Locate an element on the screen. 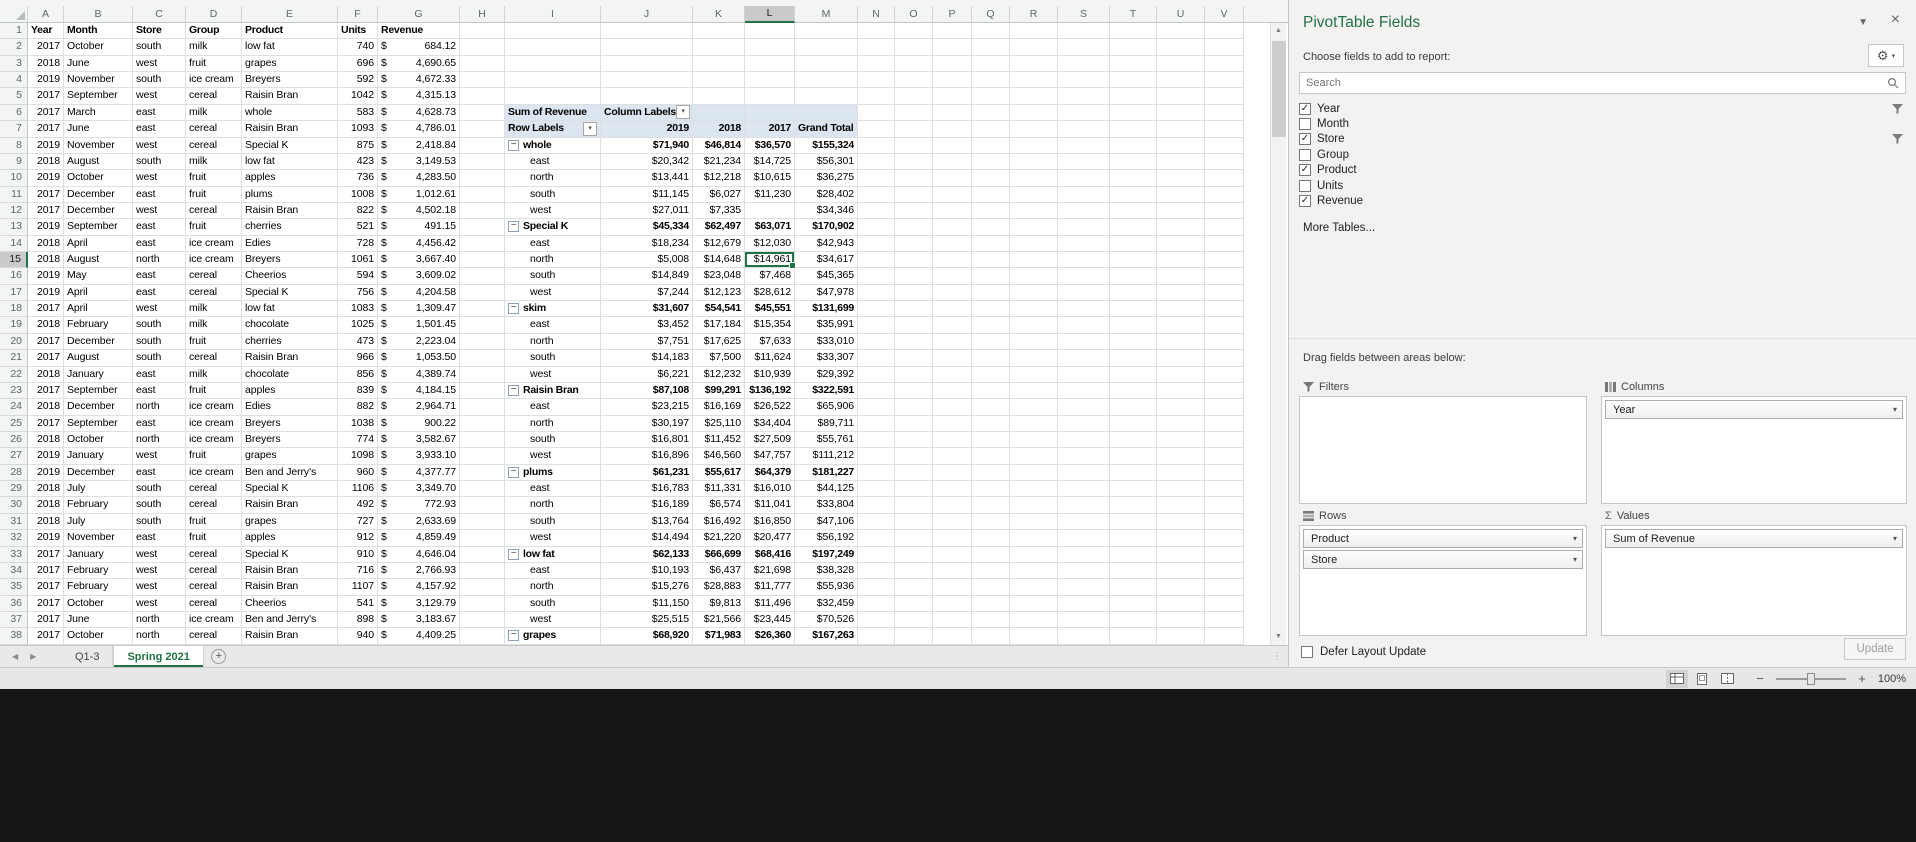 The height and width of the screenshot is (842, 1916). cell-D29: cereal is located at coordinates (214, 489).